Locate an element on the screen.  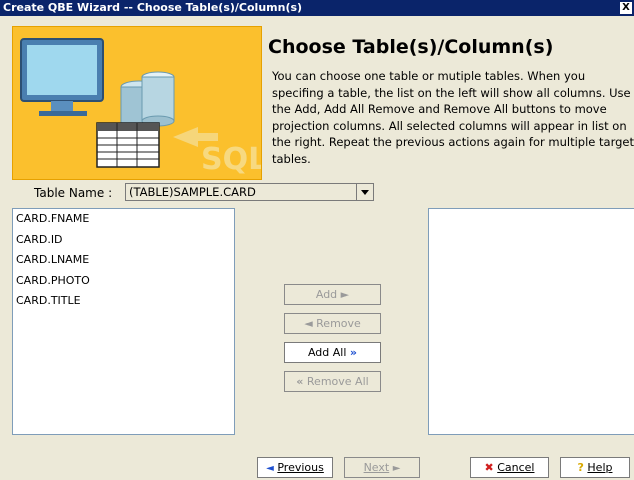
wizard-banner-image: SQL is located at coordinates (137, 103).